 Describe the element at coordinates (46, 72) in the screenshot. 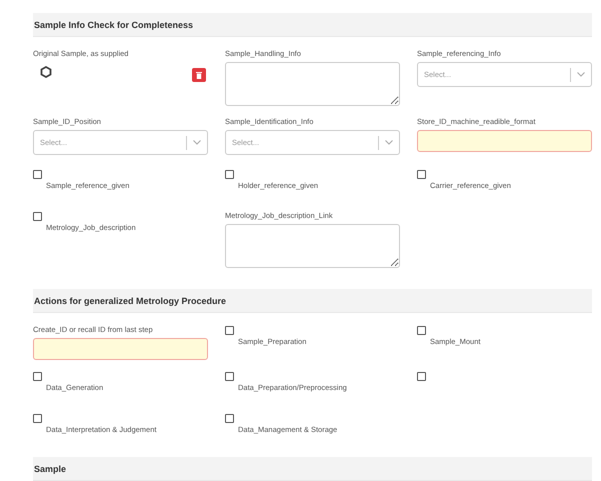

I see `hexagon-ring-icon` at that location.